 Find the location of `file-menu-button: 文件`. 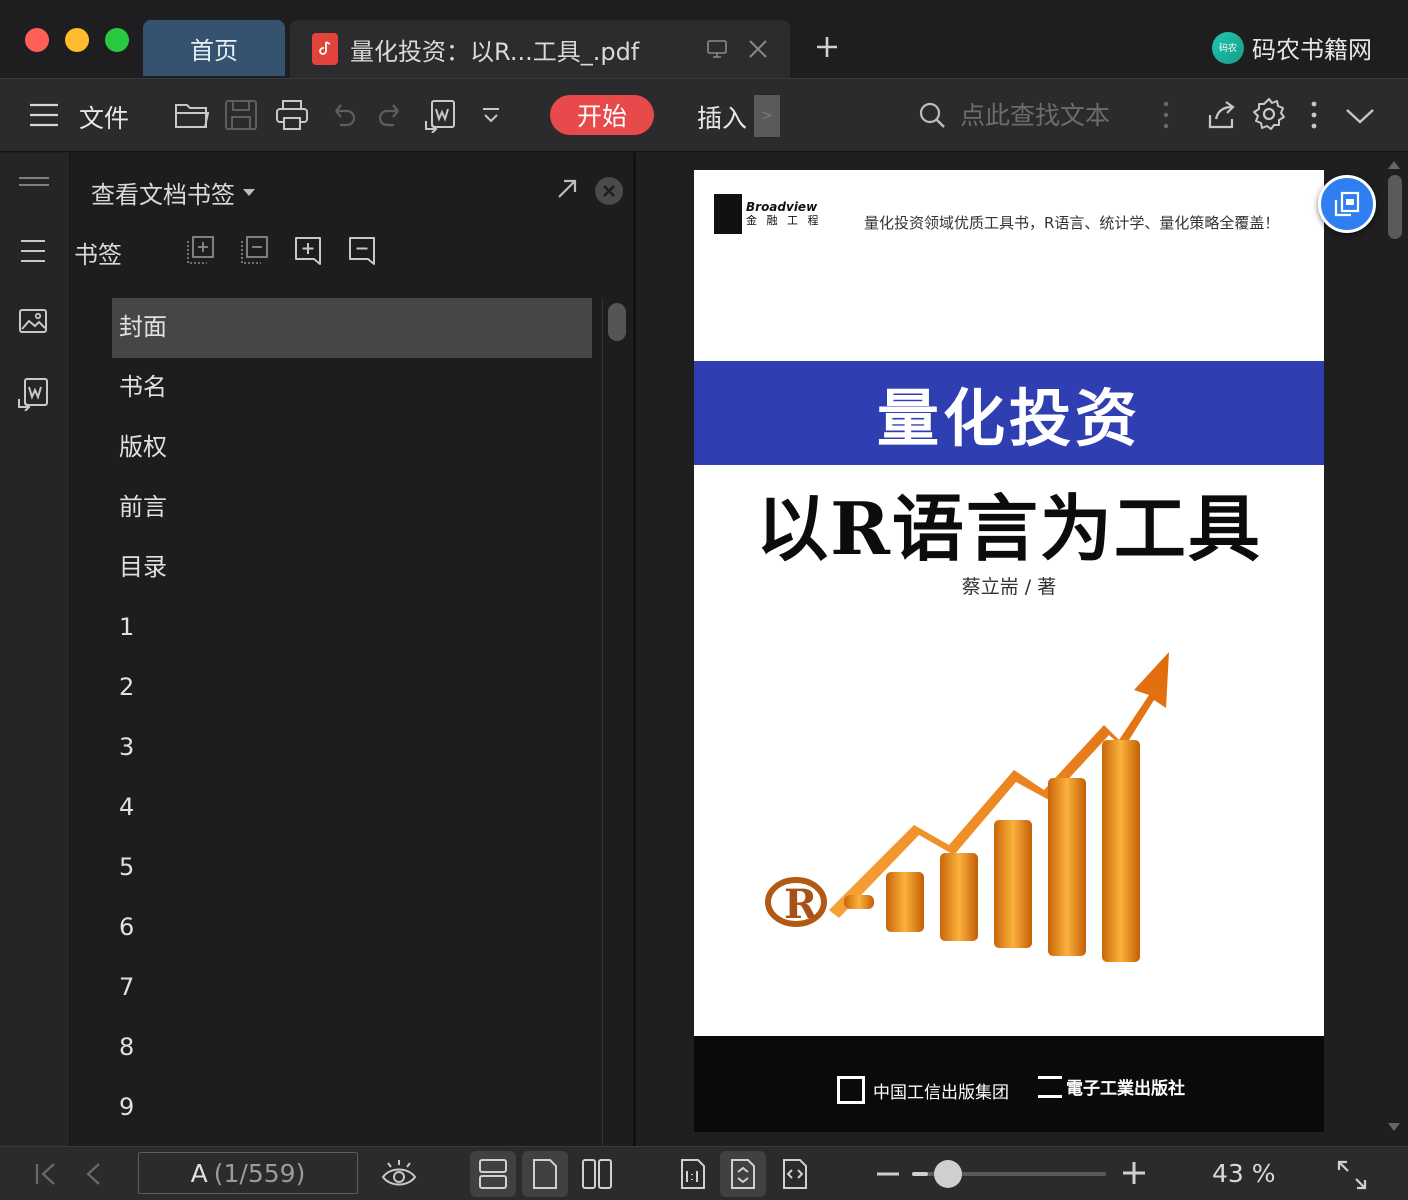

file-menu-button: 文件 is located at coordinates (104, 117).